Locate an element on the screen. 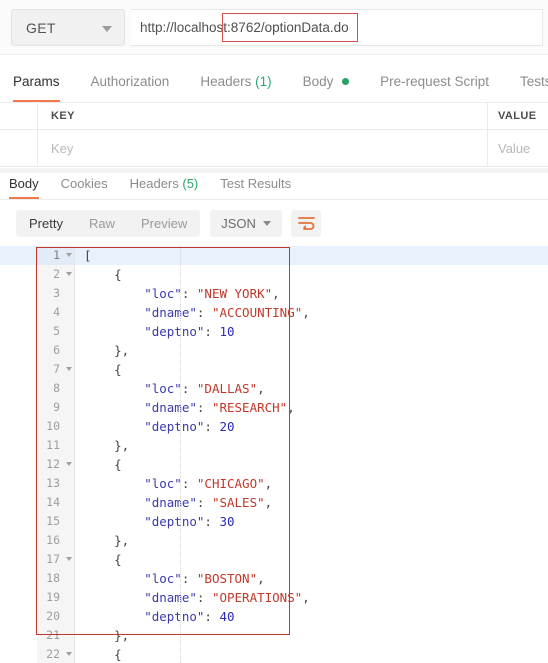  response-language-select: JSON is located at coordinates (246, 223).